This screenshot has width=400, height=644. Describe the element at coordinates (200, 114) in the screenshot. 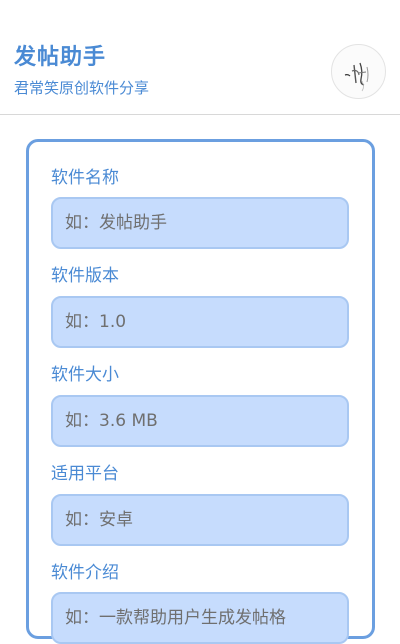

I see `header-divider` at that location.